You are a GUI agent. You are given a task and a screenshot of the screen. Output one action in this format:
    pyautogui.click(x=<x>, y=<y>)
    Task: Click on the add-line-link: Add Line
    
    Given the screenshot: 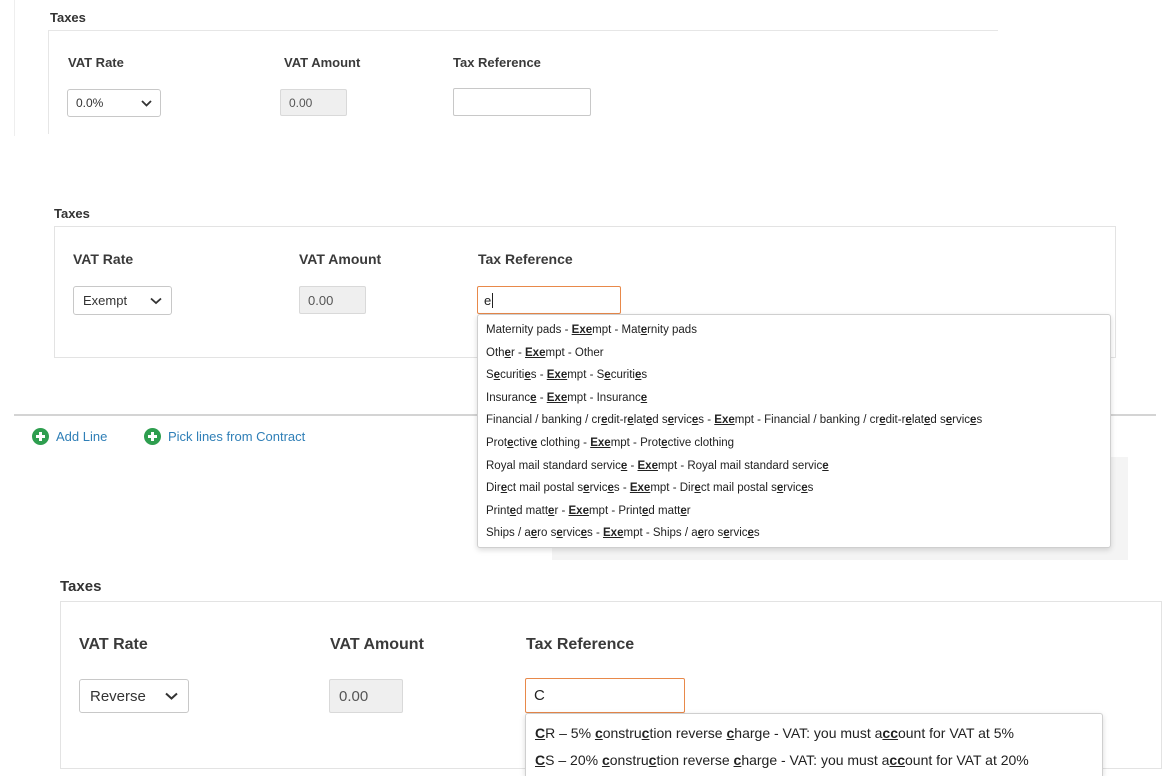 What is the action you would take?
    pyautogui.click(x=69, y=436)
    